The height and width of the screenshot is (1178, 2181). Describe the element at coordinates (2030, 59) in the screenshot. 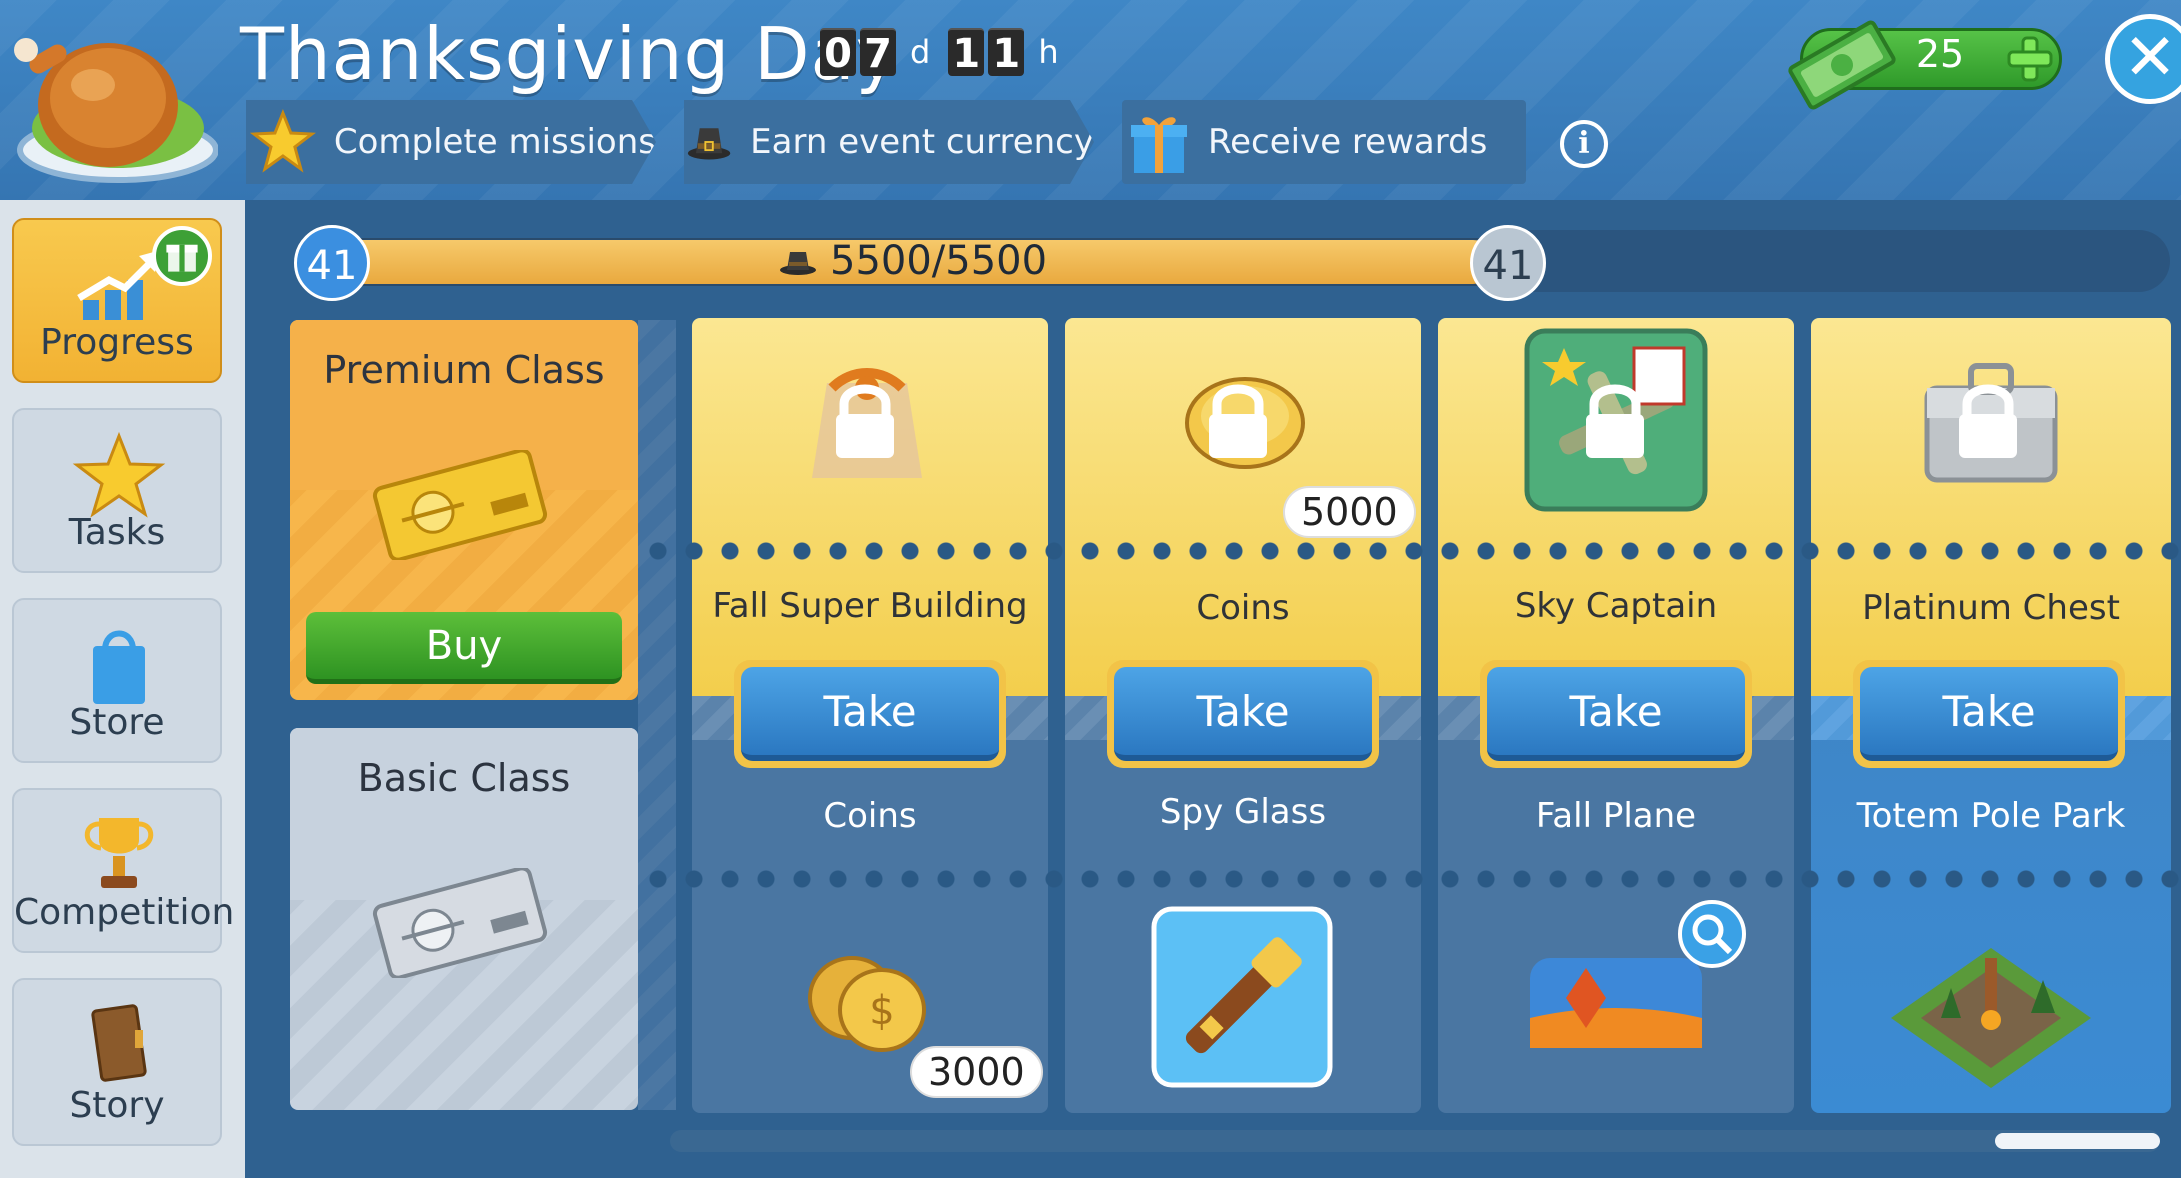

I see `add-cash-icon` at that location.